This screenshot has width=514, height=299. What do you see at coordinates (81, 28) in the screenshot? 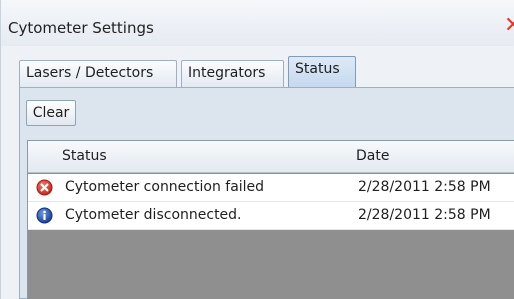
I see `window-title: Cytometer Settings` at bounding box center [81, 28].